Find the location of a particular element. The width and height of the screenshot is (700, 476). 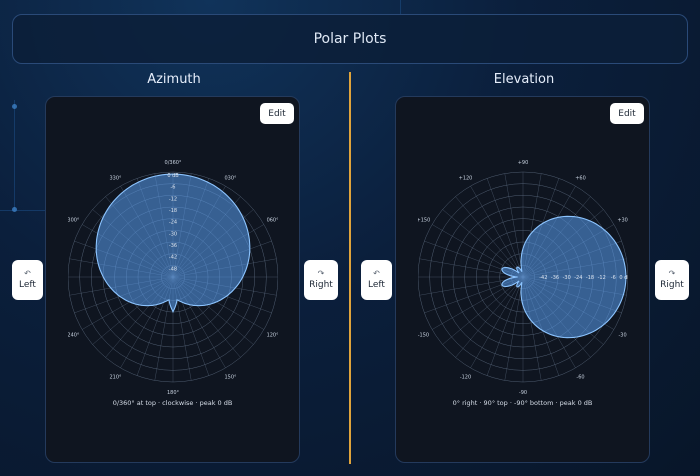

elevation-left-button: ↶ Left is located at coordinates (376, 280).